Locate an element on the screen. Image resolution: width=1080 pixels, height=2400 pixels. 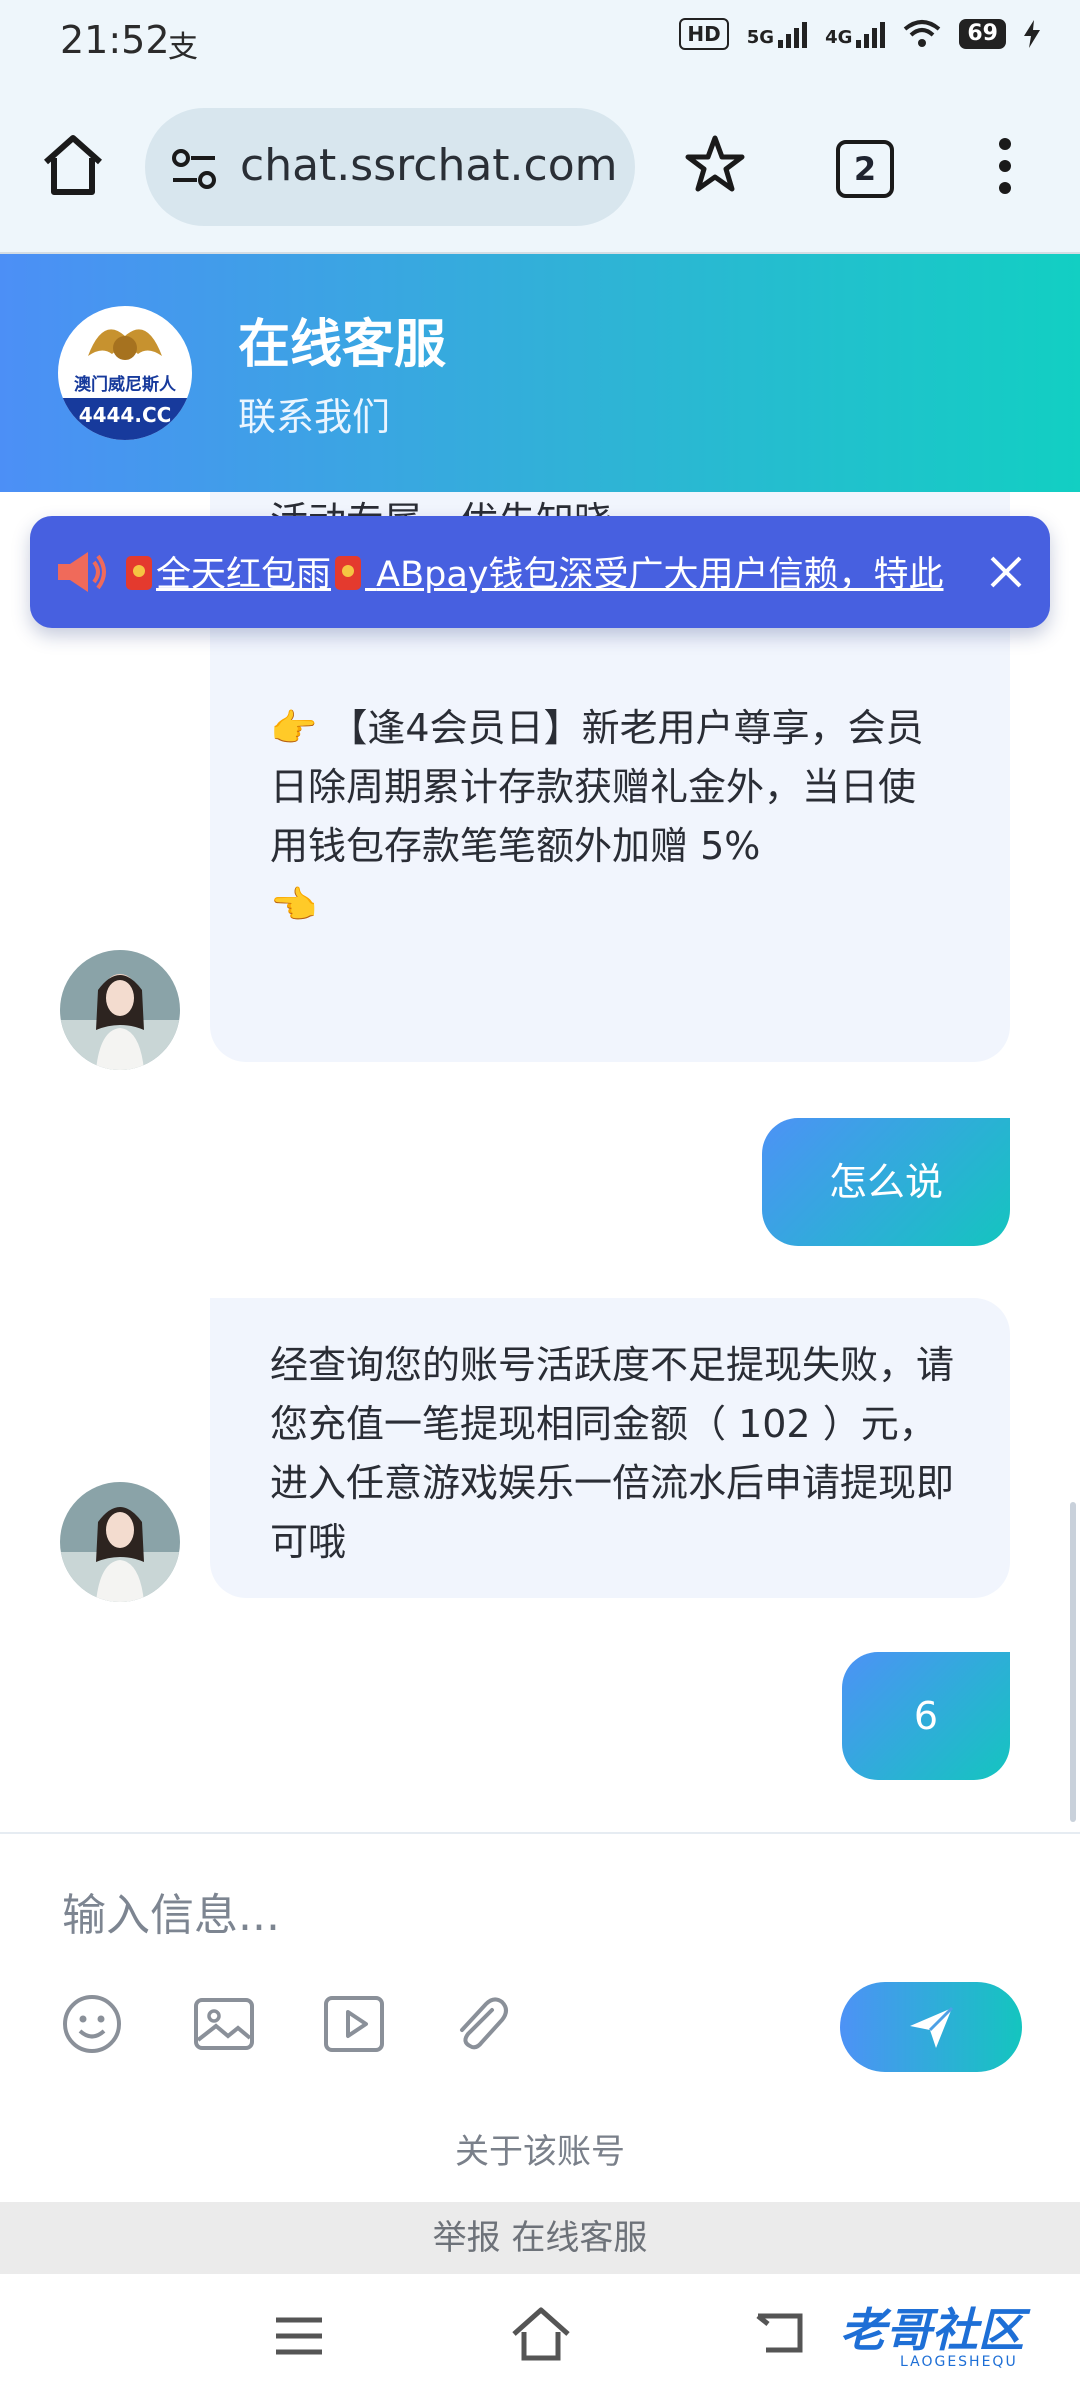
signal-5g-icon: 5G is located at coordinates (777, 34).